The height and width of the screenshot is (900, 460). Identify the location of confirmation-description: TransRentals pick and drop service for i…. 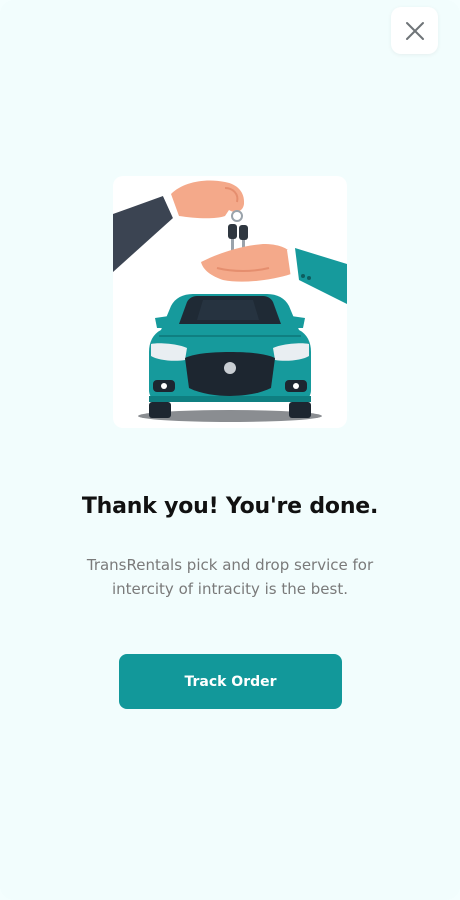
(230, 577).